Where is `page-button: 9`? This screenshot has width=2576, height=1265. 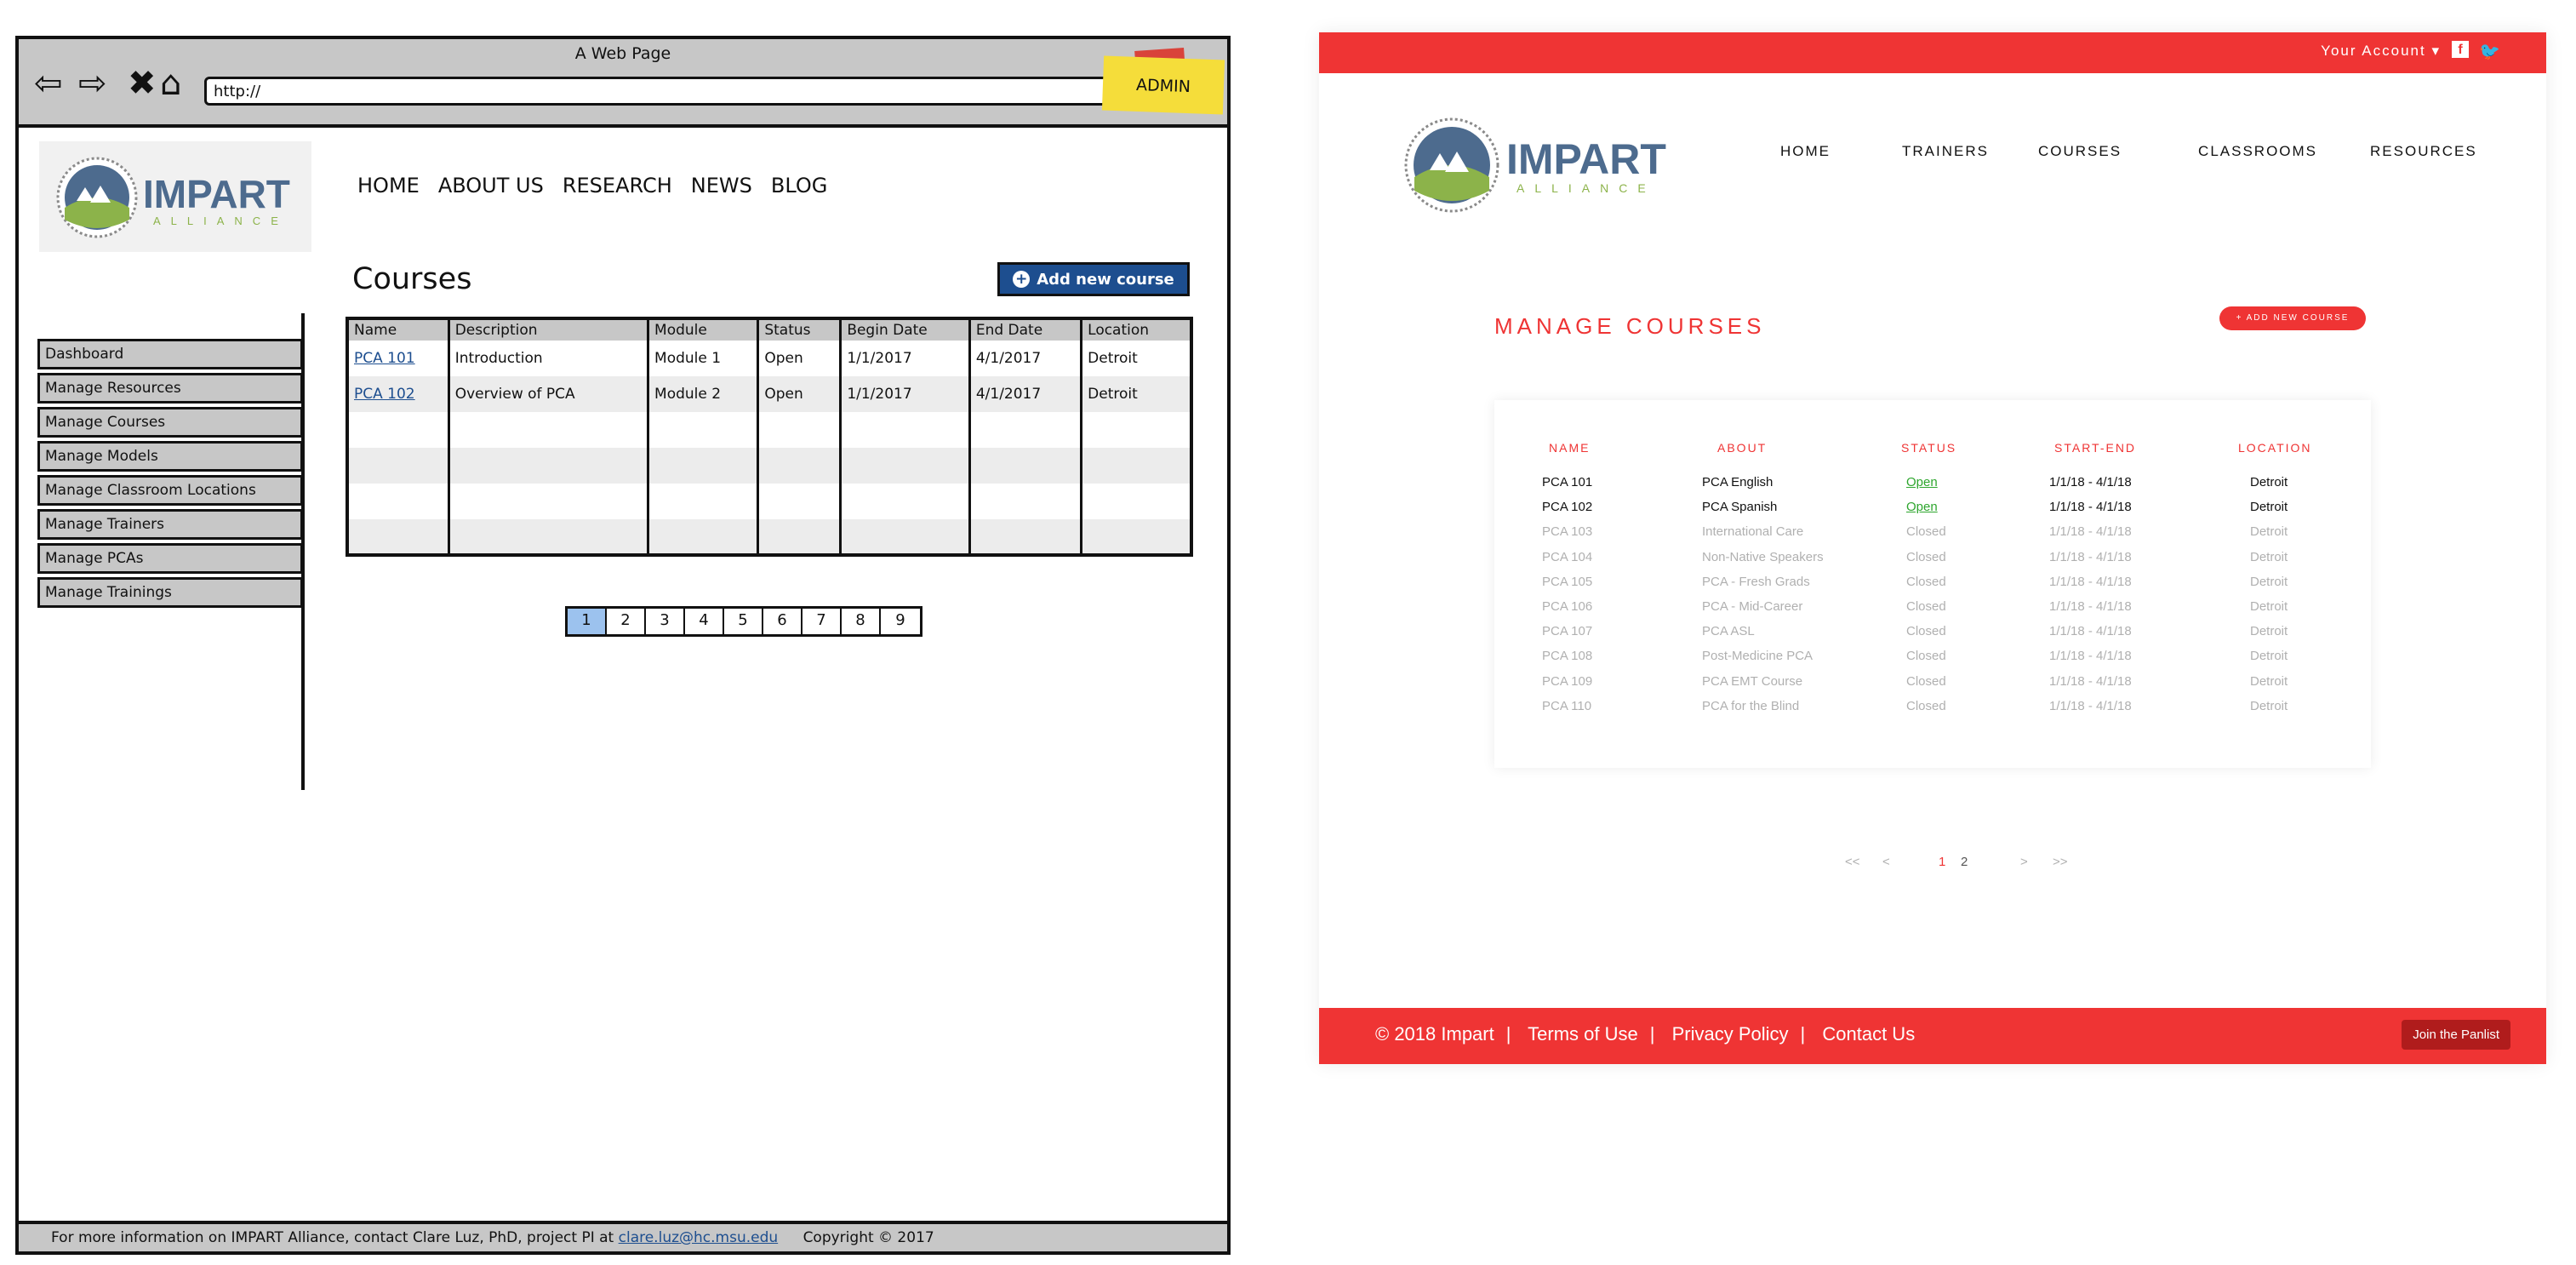
page-button: 9 is located at coordinates (900, 621).